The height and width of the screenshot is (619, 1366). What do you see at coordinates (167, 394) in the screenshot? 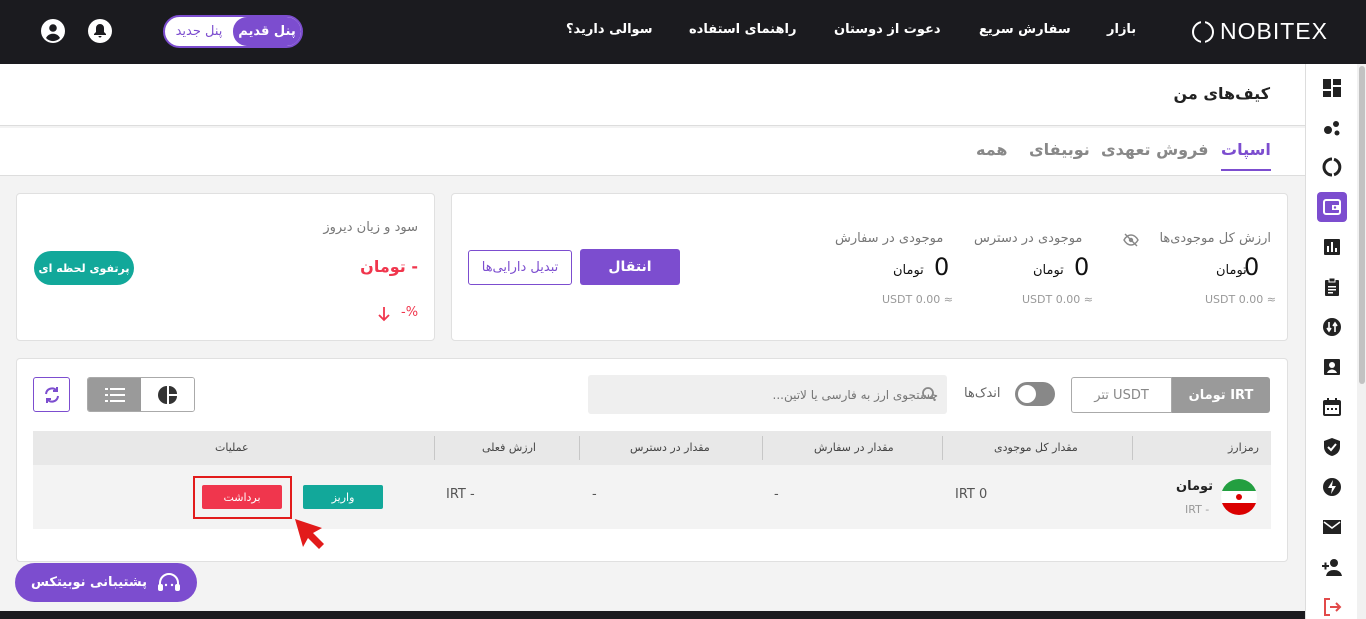
I see `pie-view-icon` at bounding box center [167, 394].